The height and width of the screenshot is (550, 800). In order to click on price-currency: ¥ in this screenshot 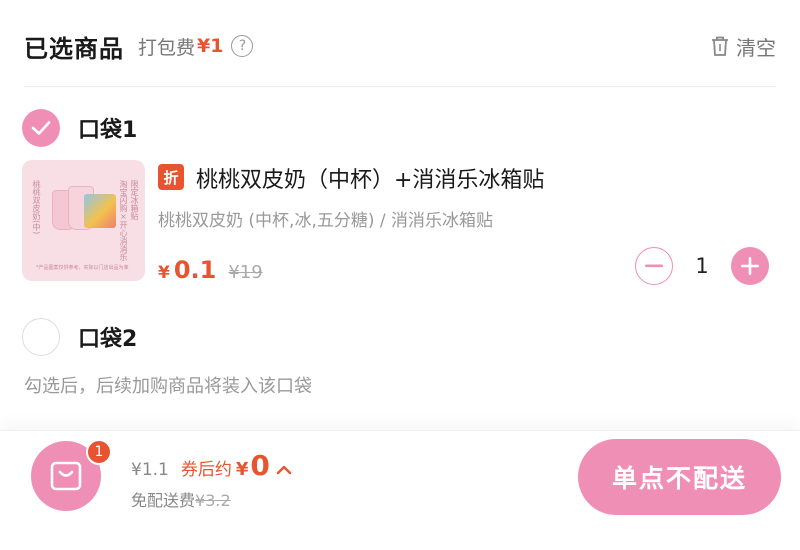, I will do `click(164, 273)`.